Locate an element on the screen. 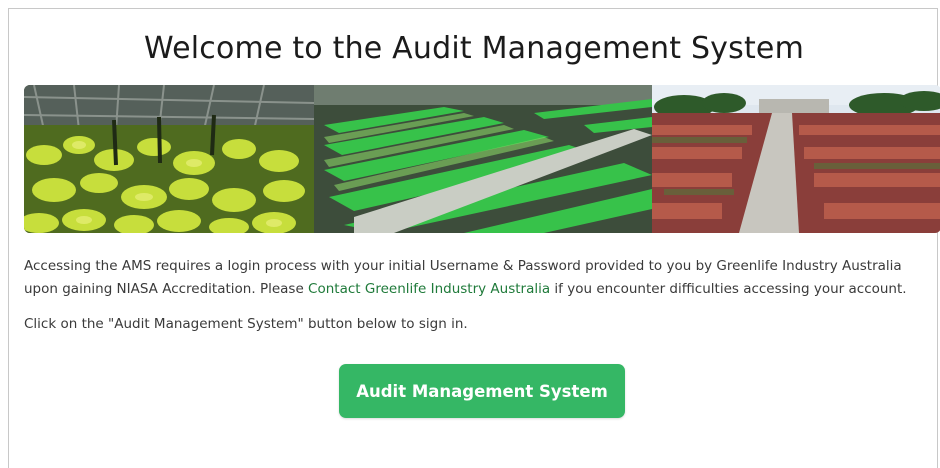 The width and height of the screenshot is (940, 468). seedling-beds-photo is located at coordinates (483, 159).